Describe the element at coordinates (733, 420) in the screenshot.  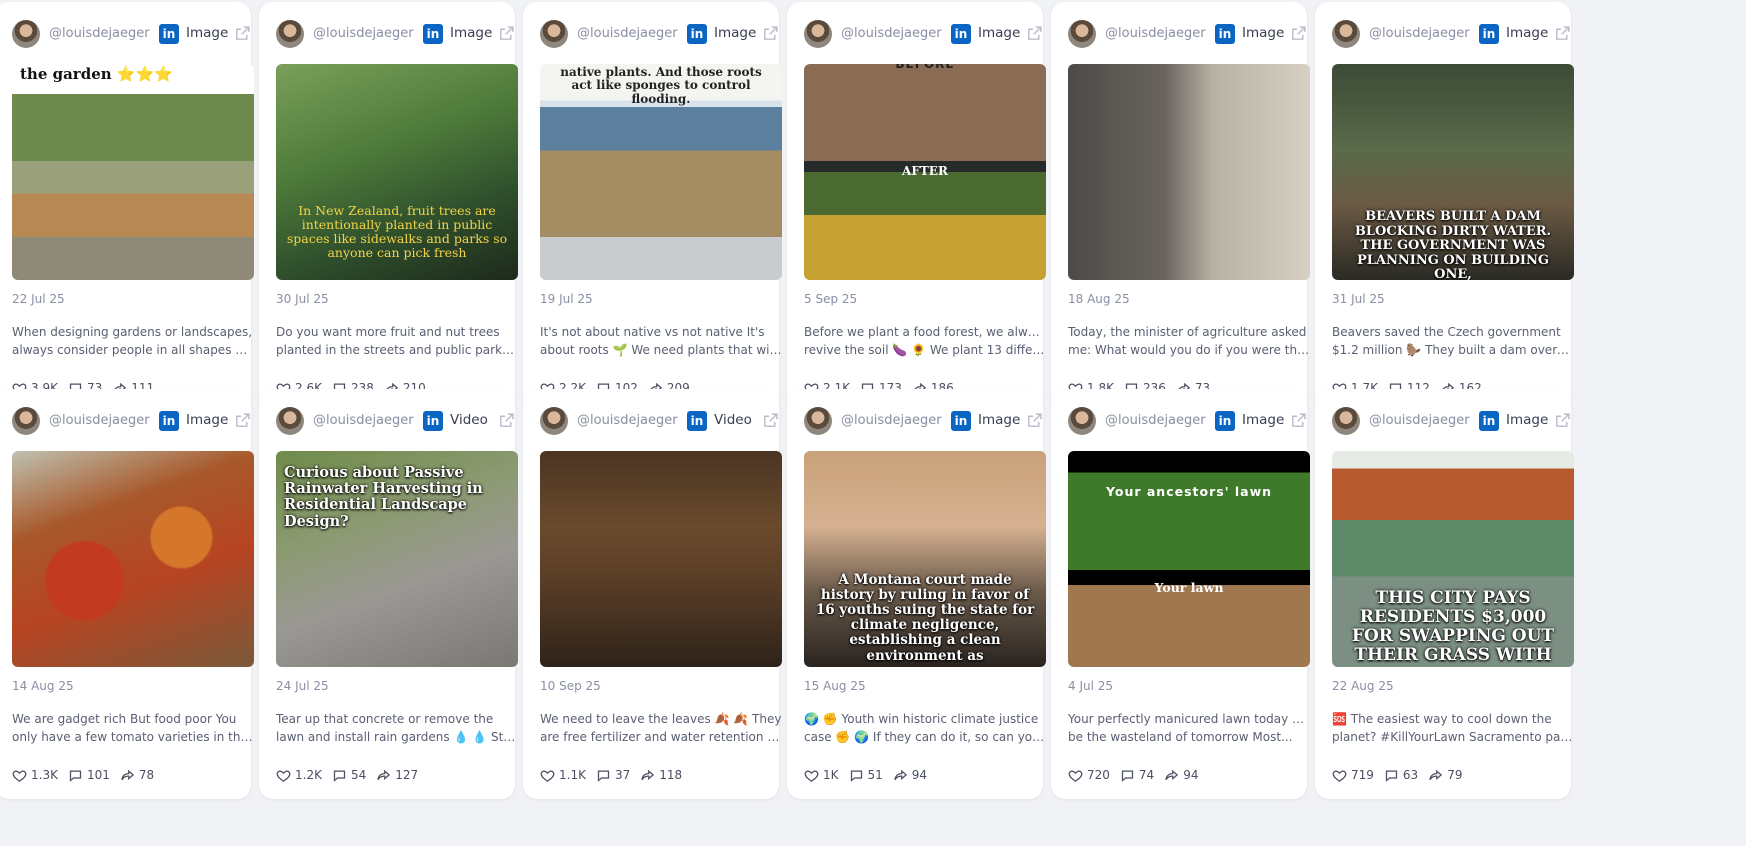
I see `media-type-label: Video` at that location.